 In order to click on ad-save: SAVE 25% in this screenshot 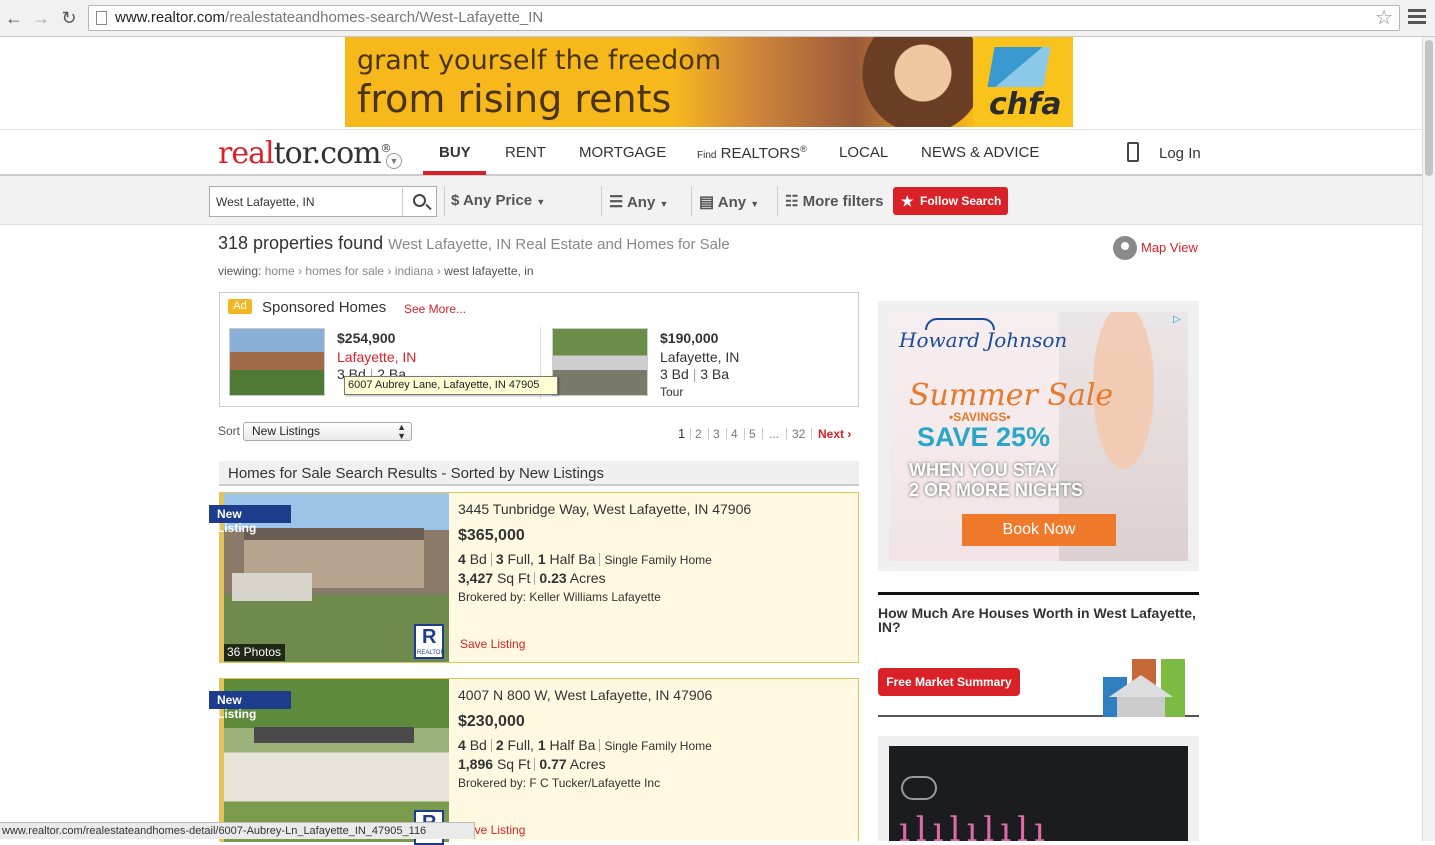, I will do `click(984, 437)`.